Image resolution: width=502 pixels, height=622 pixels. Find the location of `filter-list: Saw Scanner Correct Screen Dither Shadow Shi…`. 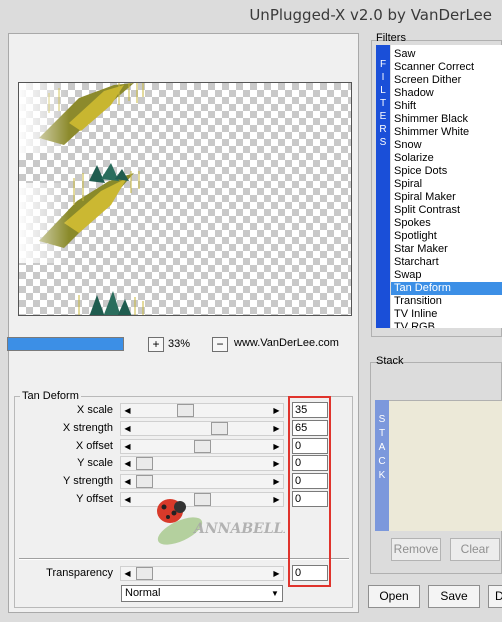

filter-list: Saw Scanner Correct Screen Dither Shadow Shi… is located at coordinates (446, 186).